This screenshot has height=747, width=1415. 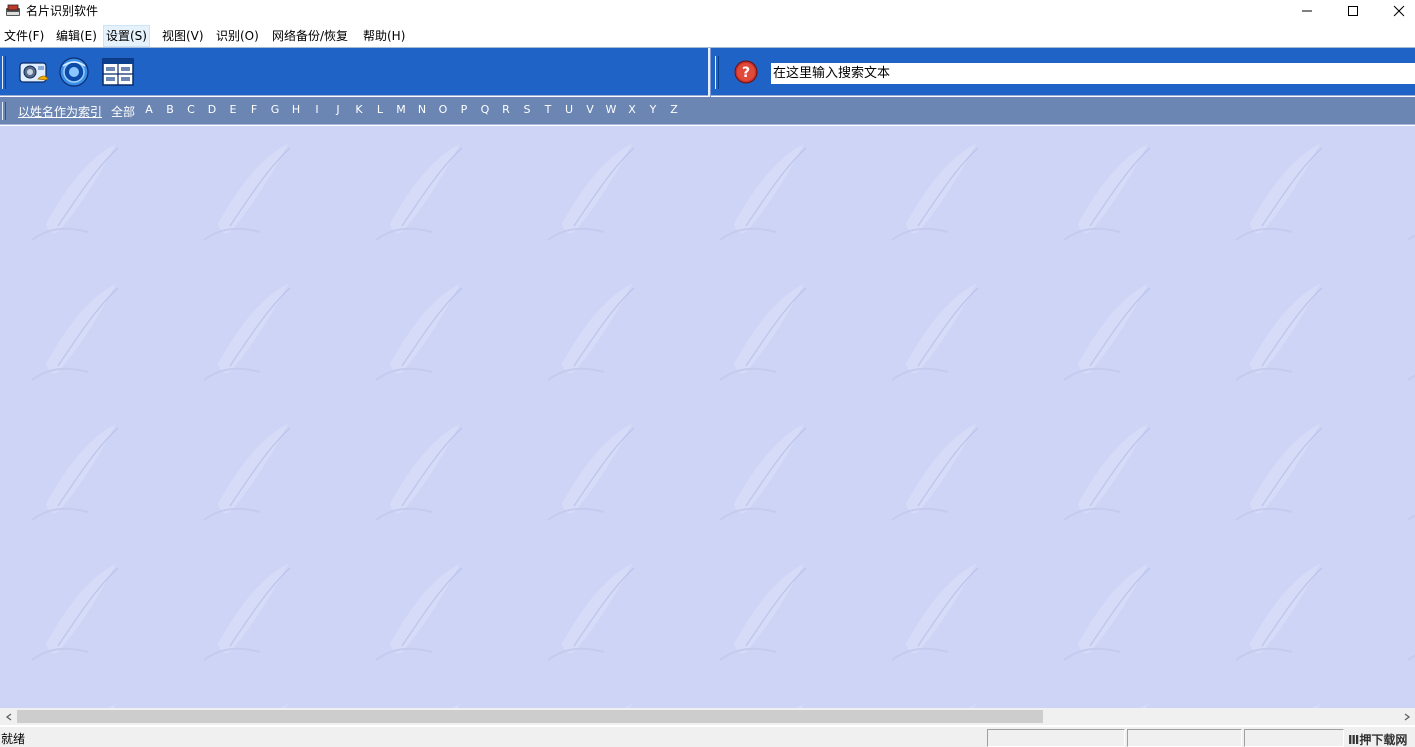 What do you see at coordinates (60, 111) in the screenshot?
I see `index-by-name-link: 以姓名作为索引` at bounding box center [60, 111].